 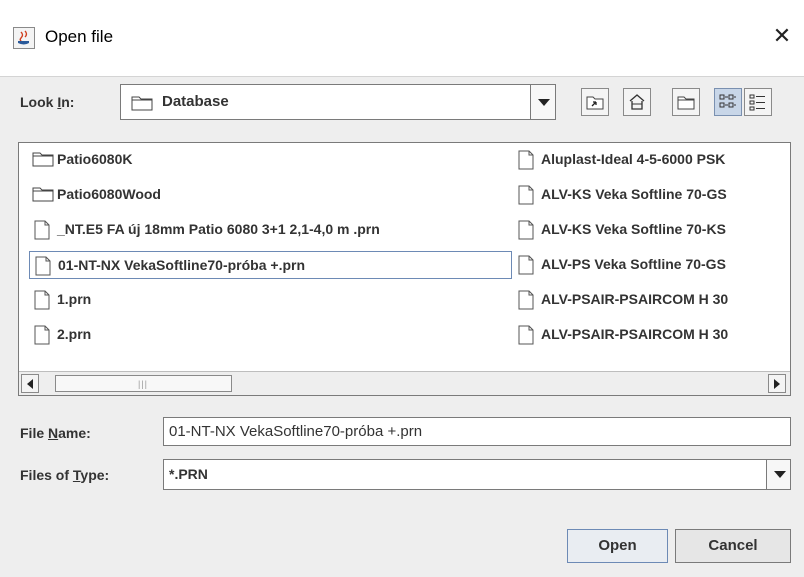 I want to click on scrollbar-thumb: |||, so click(x=143, y=383).